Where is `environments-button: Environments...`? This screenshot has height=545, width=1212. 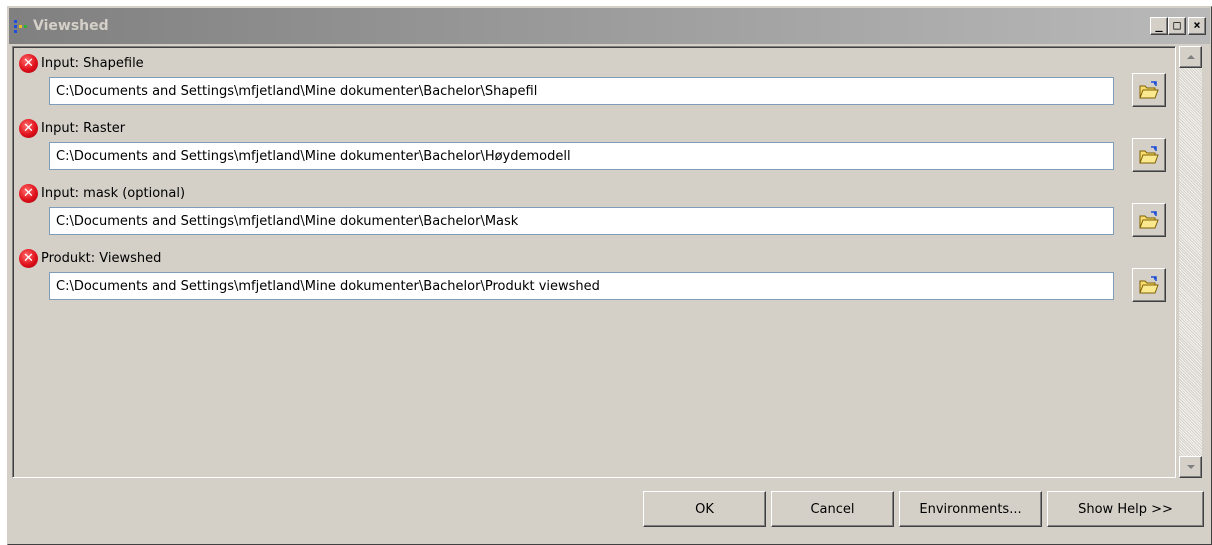
environments-button: Environments... is located at coordinates (970, 509).